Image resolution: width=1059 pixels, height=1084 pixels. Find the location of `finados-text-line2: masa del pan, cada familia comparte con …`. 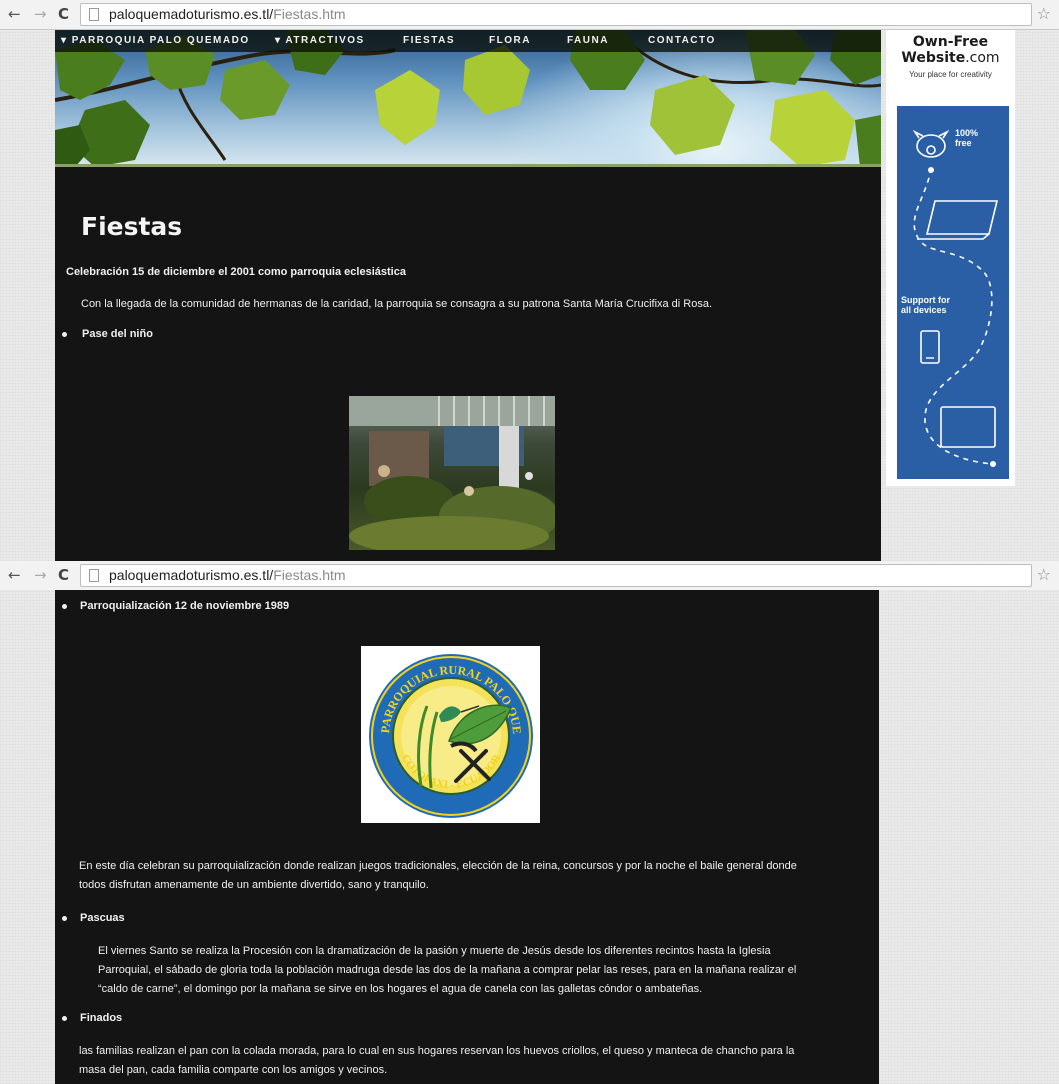

finados-text-line2: masa del pan, cada familia comparte con … is located at coordinates (233, 1070).